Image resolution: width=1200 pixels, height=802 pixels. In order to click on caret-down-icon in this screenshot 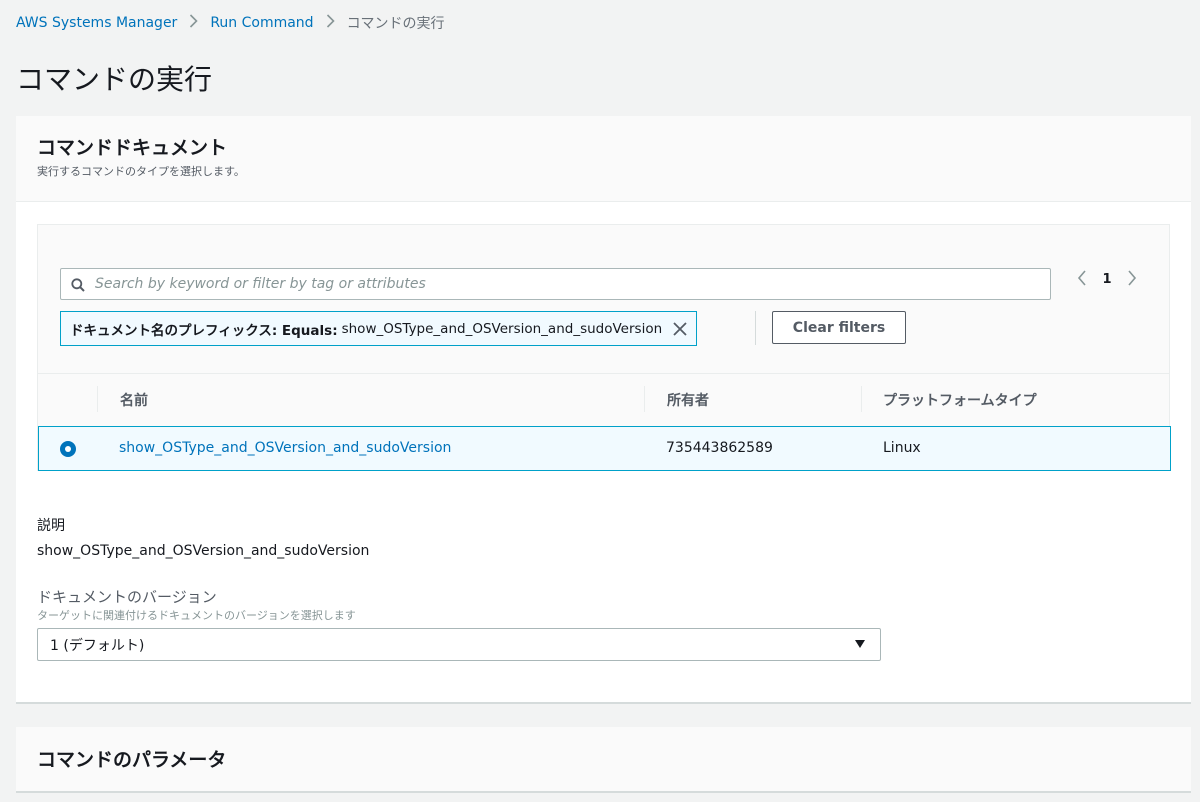, I will do `click(860, 644)`.